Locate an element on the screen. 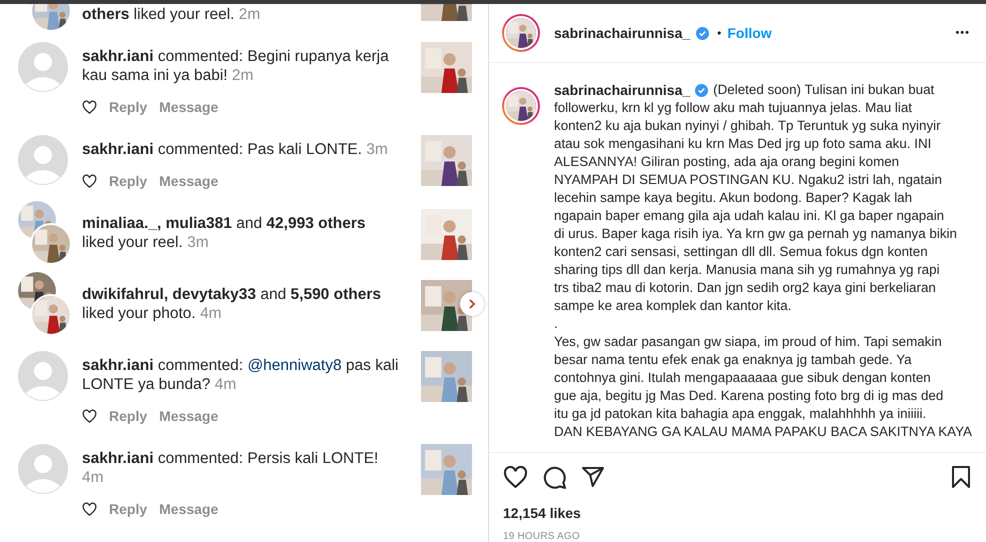 This screenshot has width=986, height=542. post-time: 19 HOURS AGO is located at coordinates (541, 536).